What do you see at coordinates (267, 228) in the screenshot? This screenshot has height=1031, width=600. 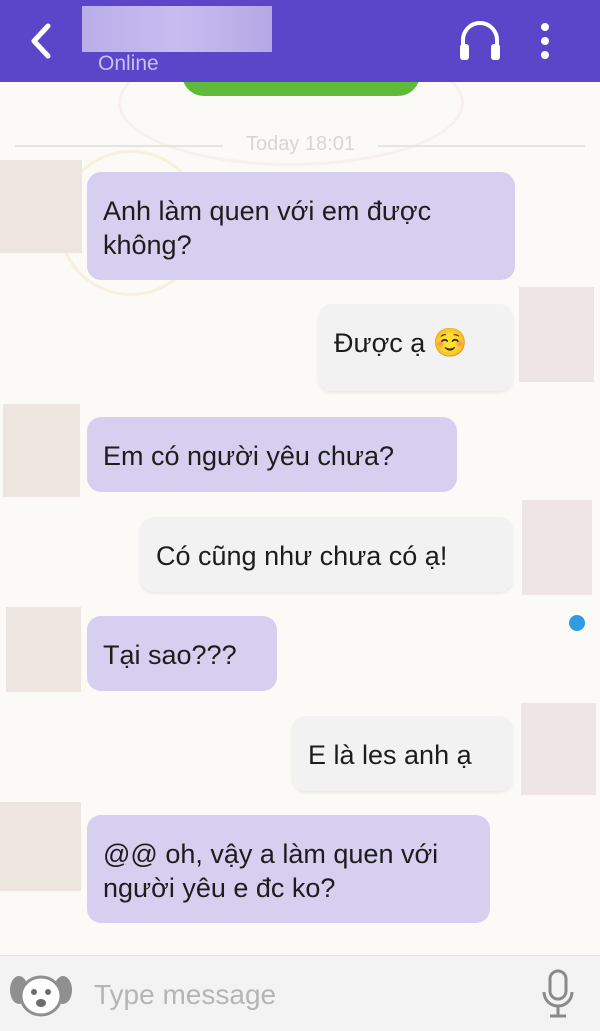 I see `message-text: Anh làm quen với em được không?` at bounding box center [267, 228].